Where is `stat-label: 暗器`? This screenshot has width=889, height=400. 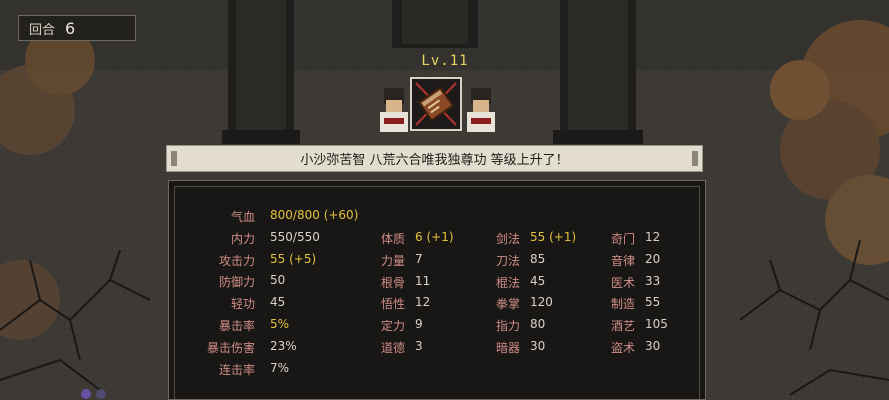
stat-label: 暗器 is located at coordinates (507, 348).